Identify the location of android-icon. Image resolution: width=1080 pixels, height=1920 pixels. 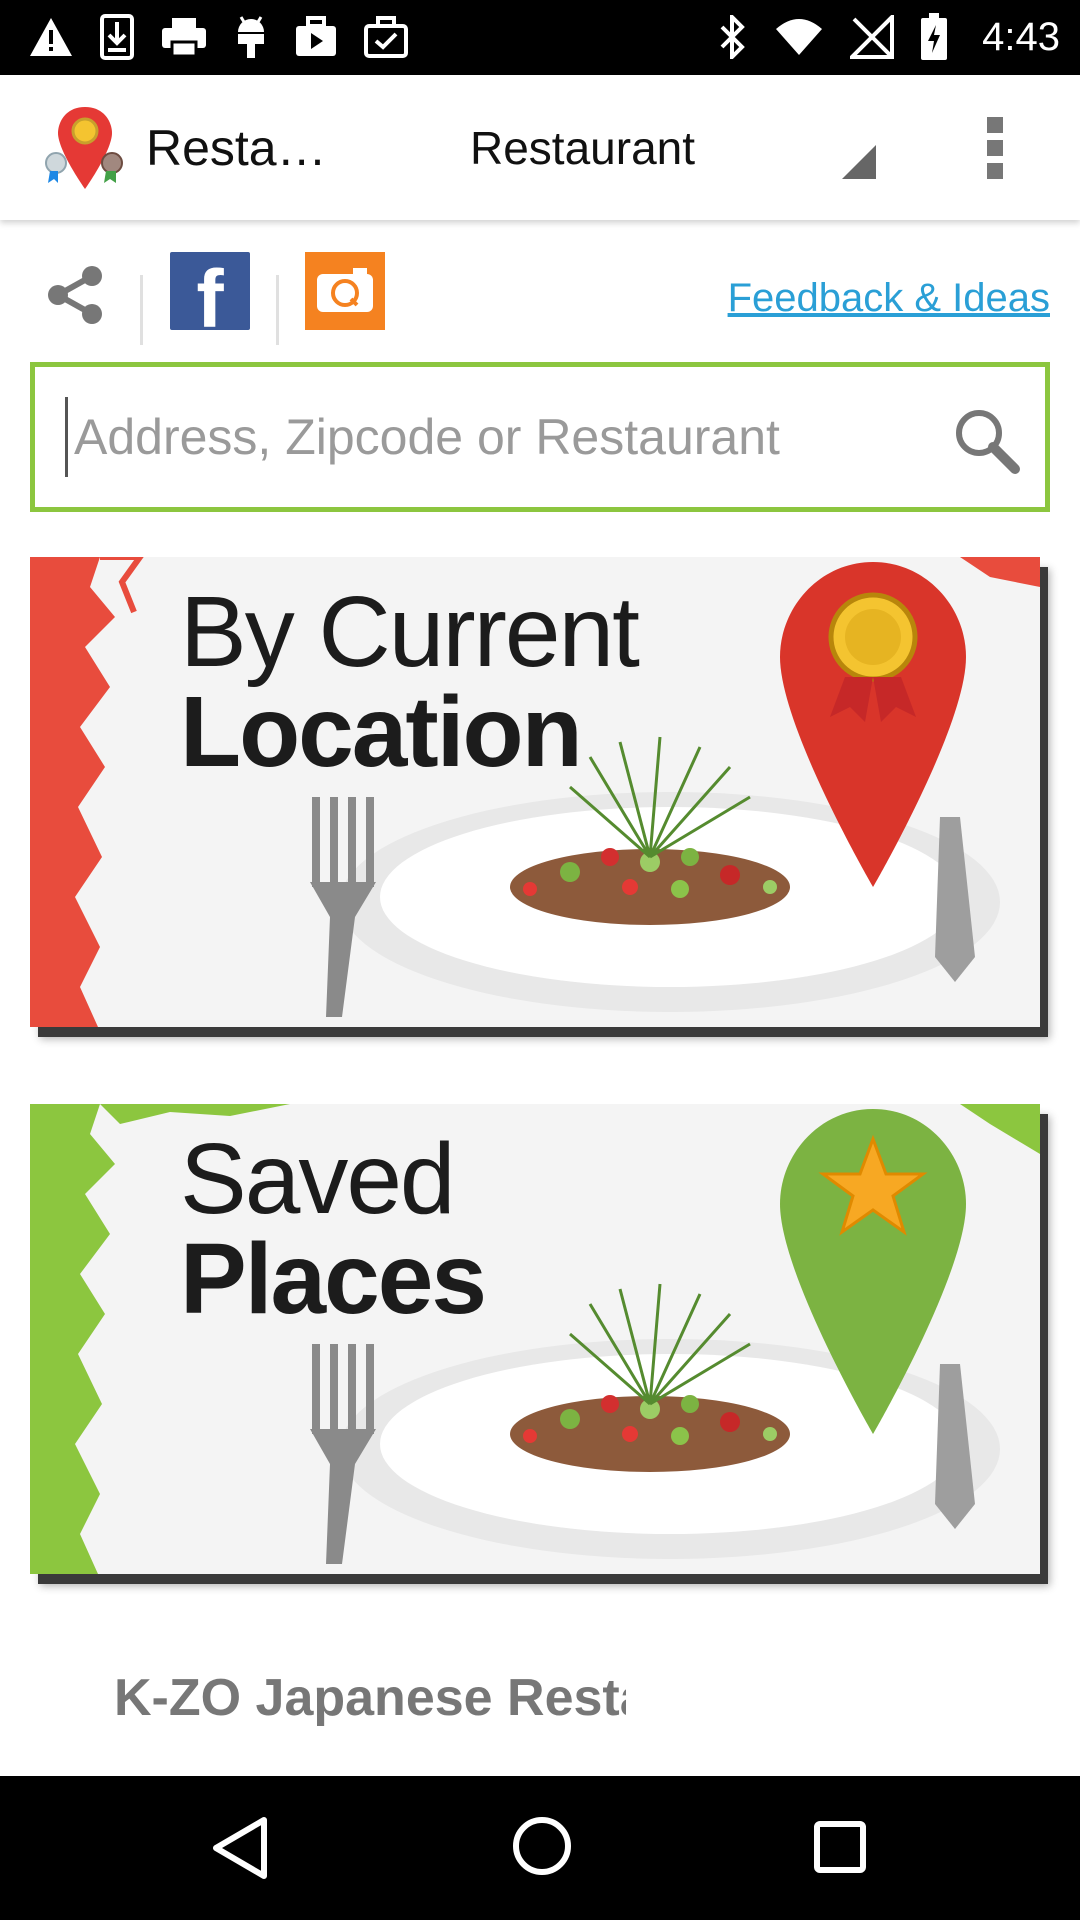
(251, 37).